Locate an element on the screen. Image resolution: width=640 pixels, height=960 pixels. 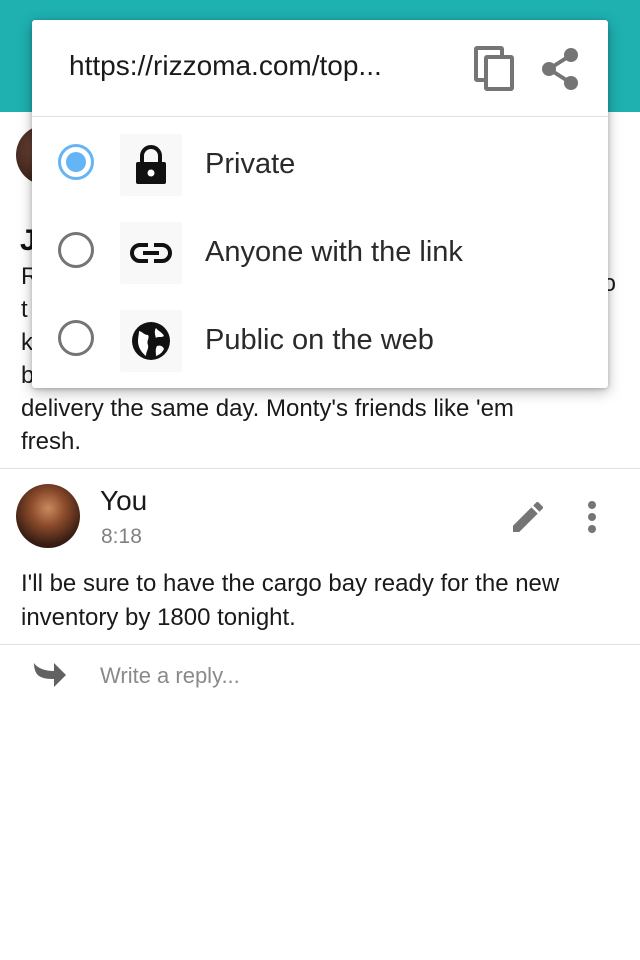
reply-input is located at coordinates (350, 676).